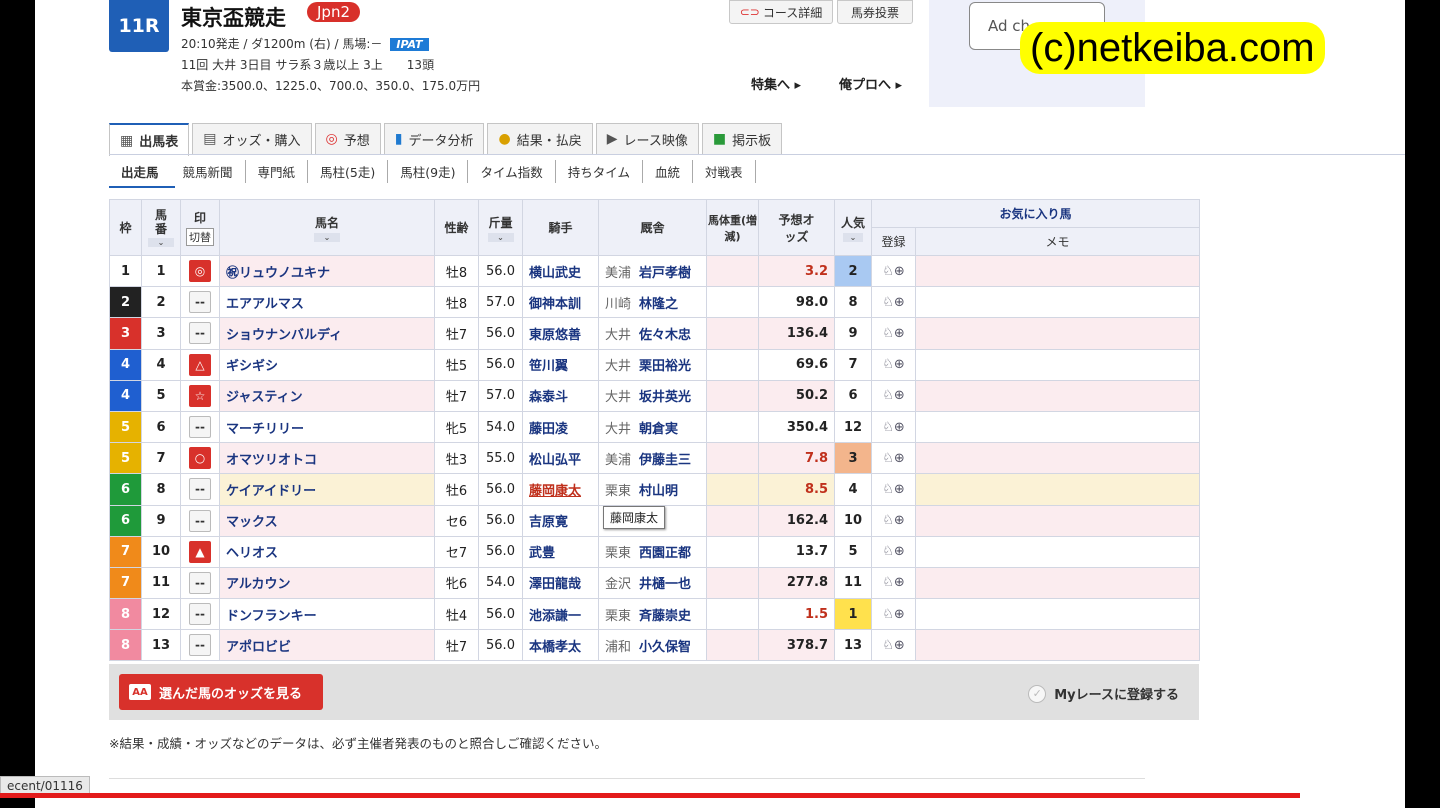 This screenshot has width=1440, height=808. What do you see at coordinates (327, 227) in the screenshot?
I see `col-name: 馬名 ⌄` at bounding box center [327, 227].